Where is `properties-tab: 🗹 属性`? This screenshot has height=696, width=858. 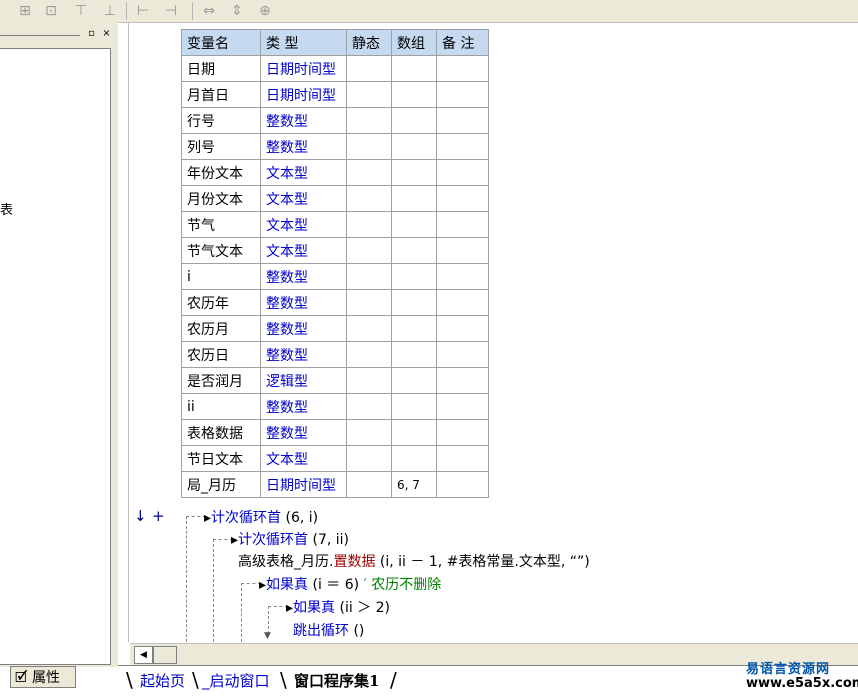
properties-tab: 🗹 属性 is located at coordinates (43, 677).